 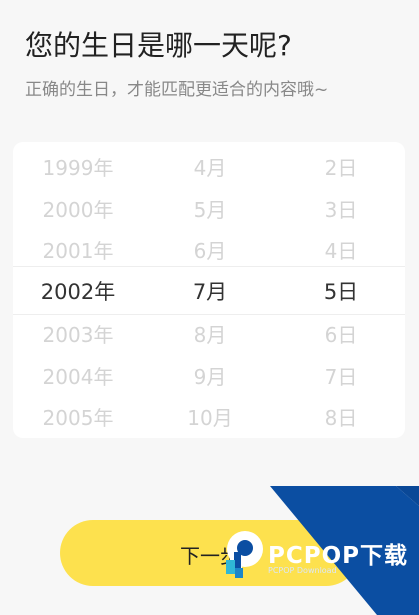 What do you see at coordinates (210, 249) in the screenshot?
I see `month-option: 6月` at bounding box center [210, 249].